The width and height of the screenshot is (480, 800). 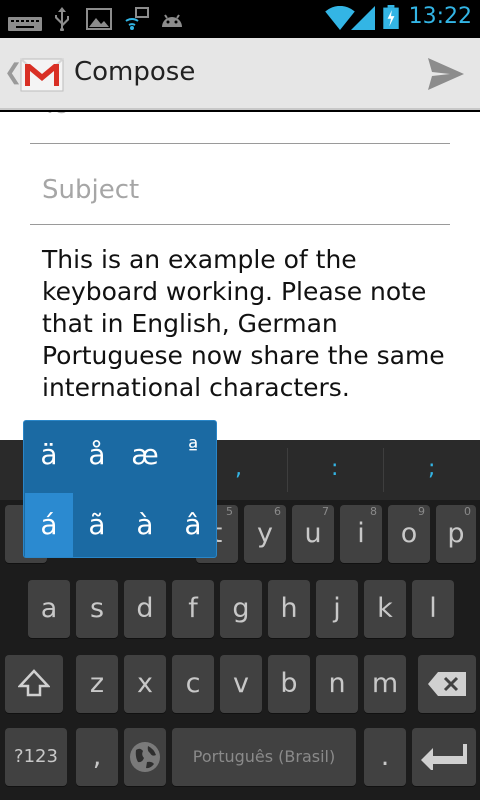 I want to click on key-d: d, so click(x=145, y=609).